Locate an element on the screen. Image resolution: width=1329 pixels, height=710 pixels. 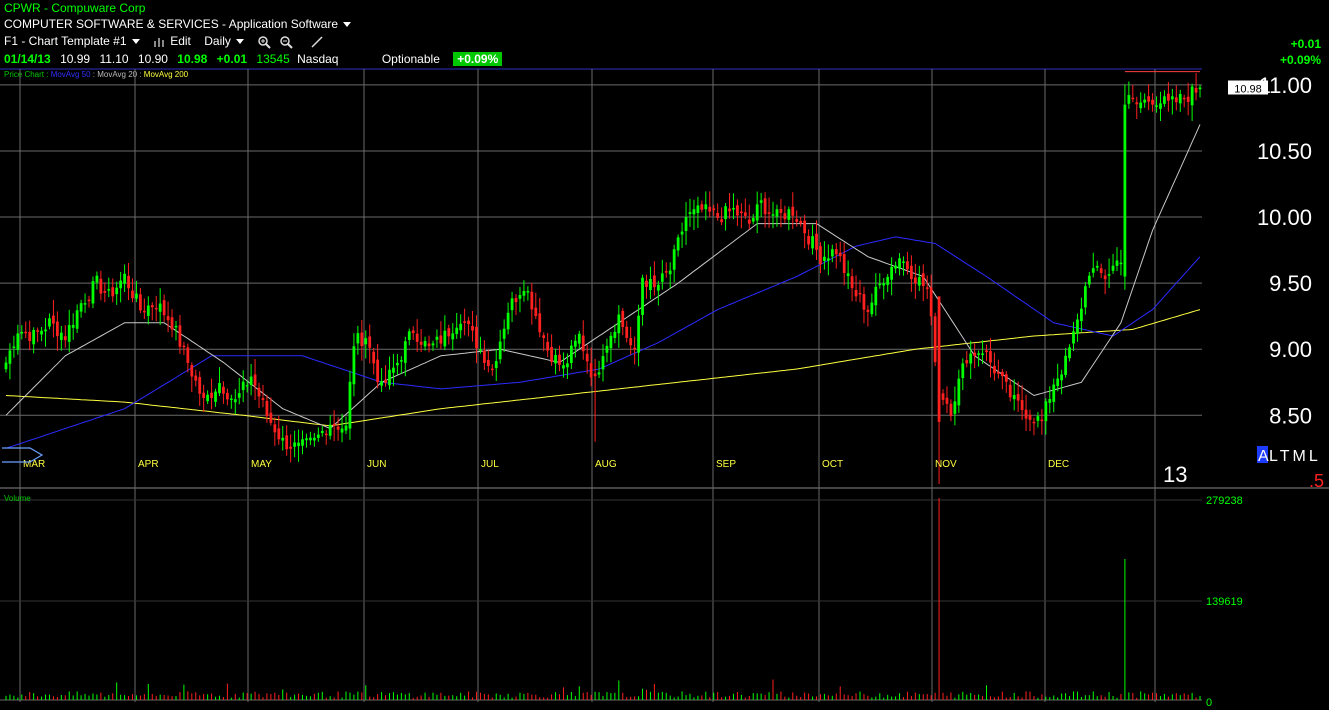
template-selector: F1 - Chart Template #1 is located at coordinates (72, 41).